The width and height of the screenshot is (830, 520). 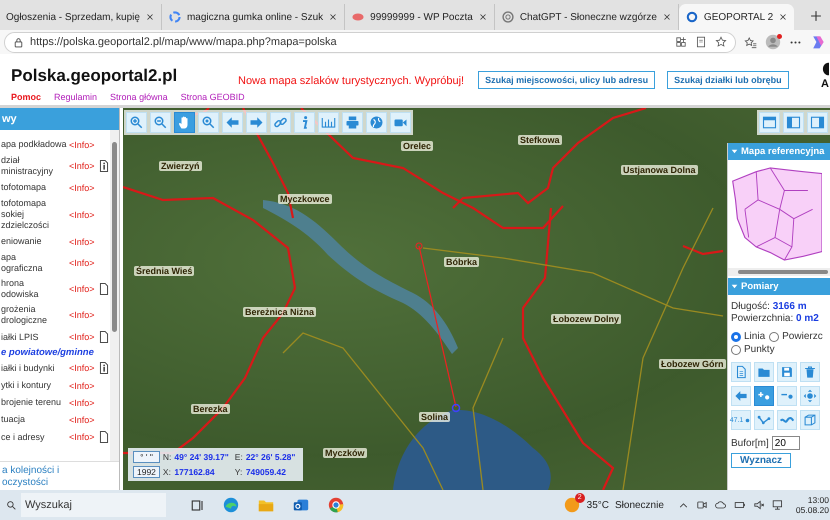 I want to click on globe-button, so click(x=376, y=122).